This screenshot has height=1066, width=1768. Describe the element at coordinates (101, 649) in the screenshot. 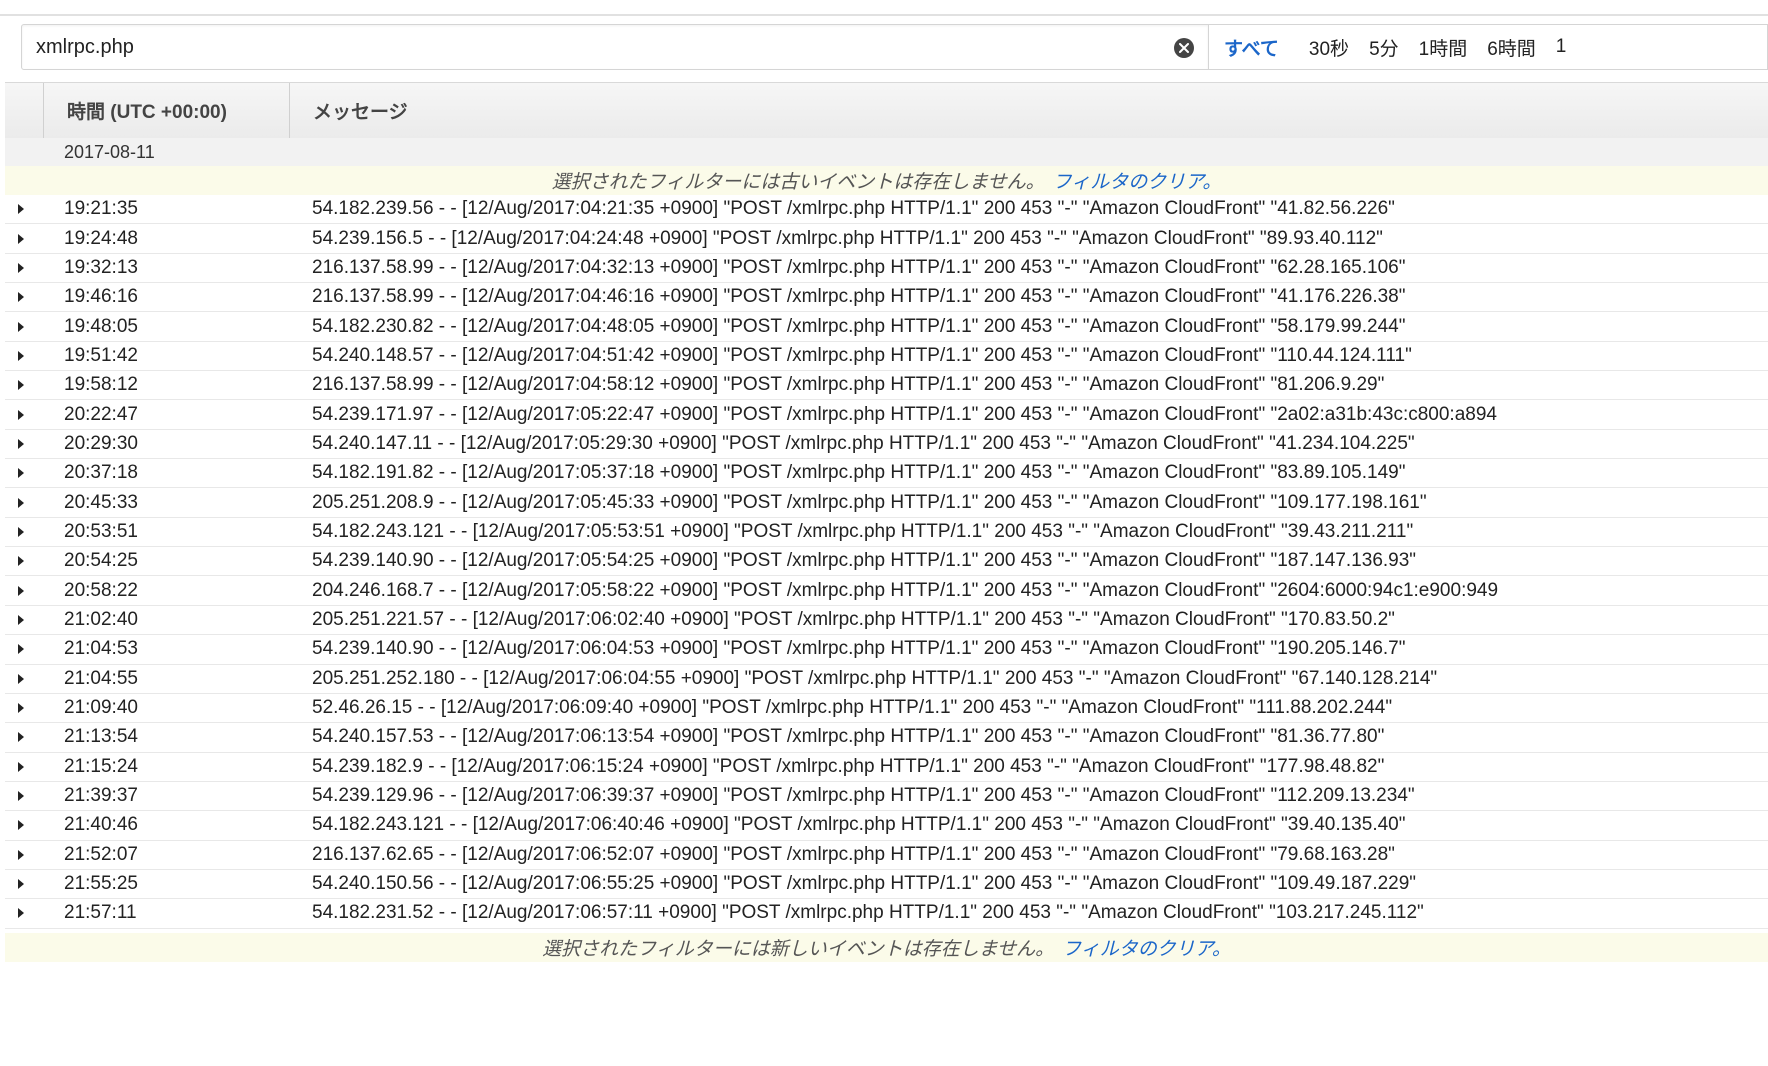

I see `log-time: 21:04:53` at that location.